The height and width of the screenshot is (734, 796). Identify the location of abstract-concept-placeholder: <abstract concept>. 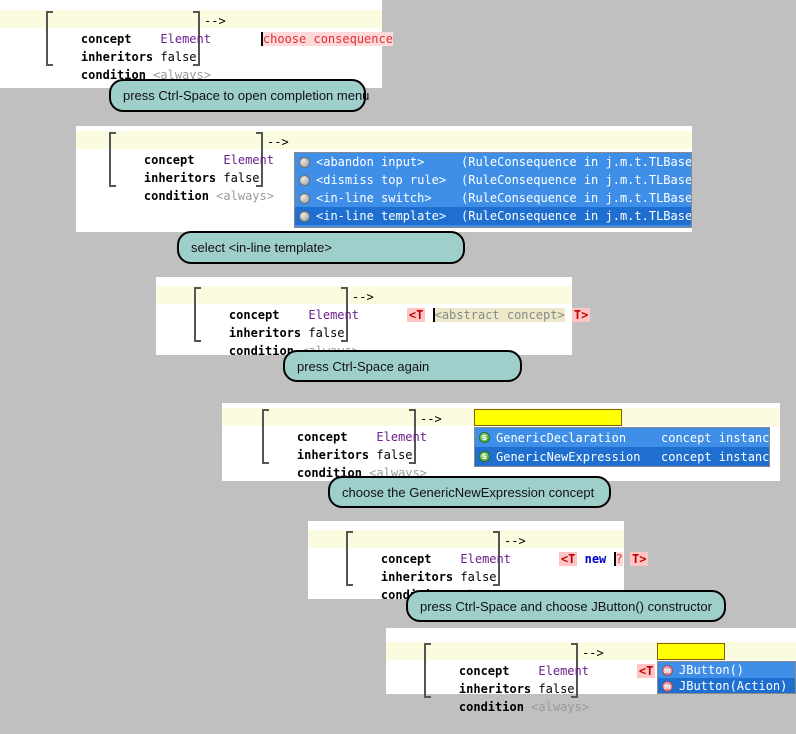
(499, 315).